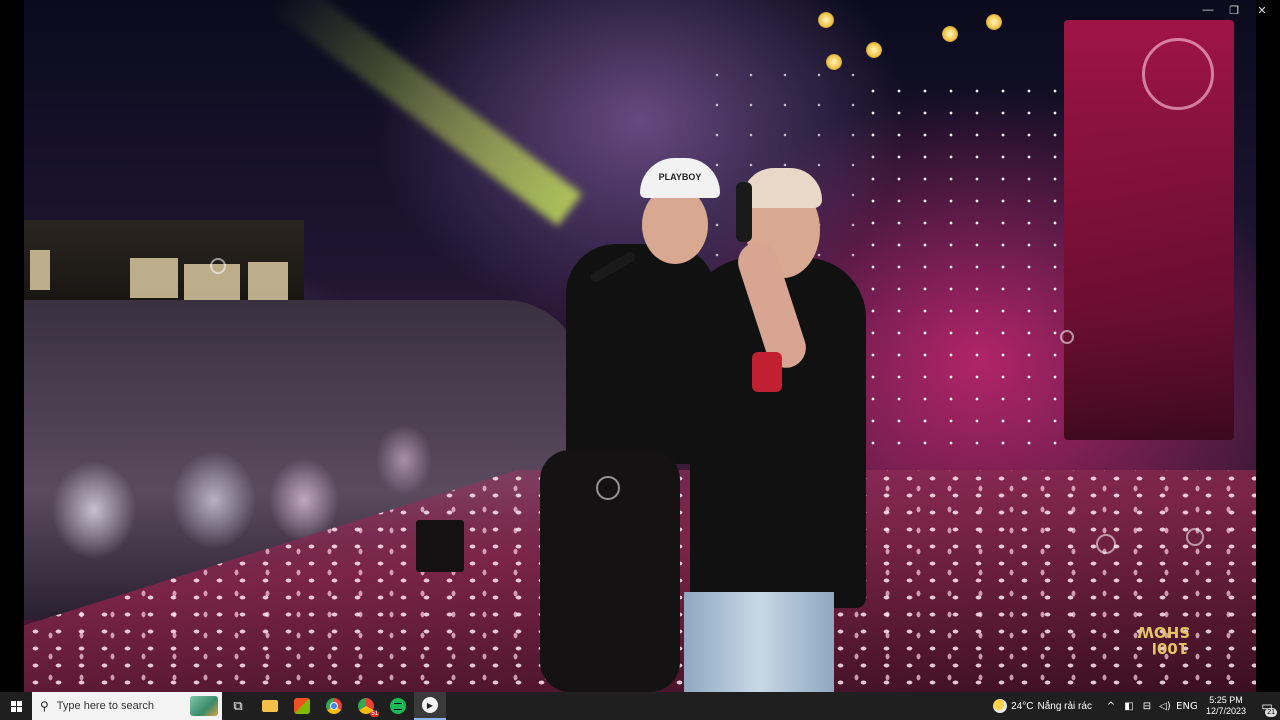 The image size is (1280, 720). I want to click on clock-time: 5:25 PM, so click(1226, 700).